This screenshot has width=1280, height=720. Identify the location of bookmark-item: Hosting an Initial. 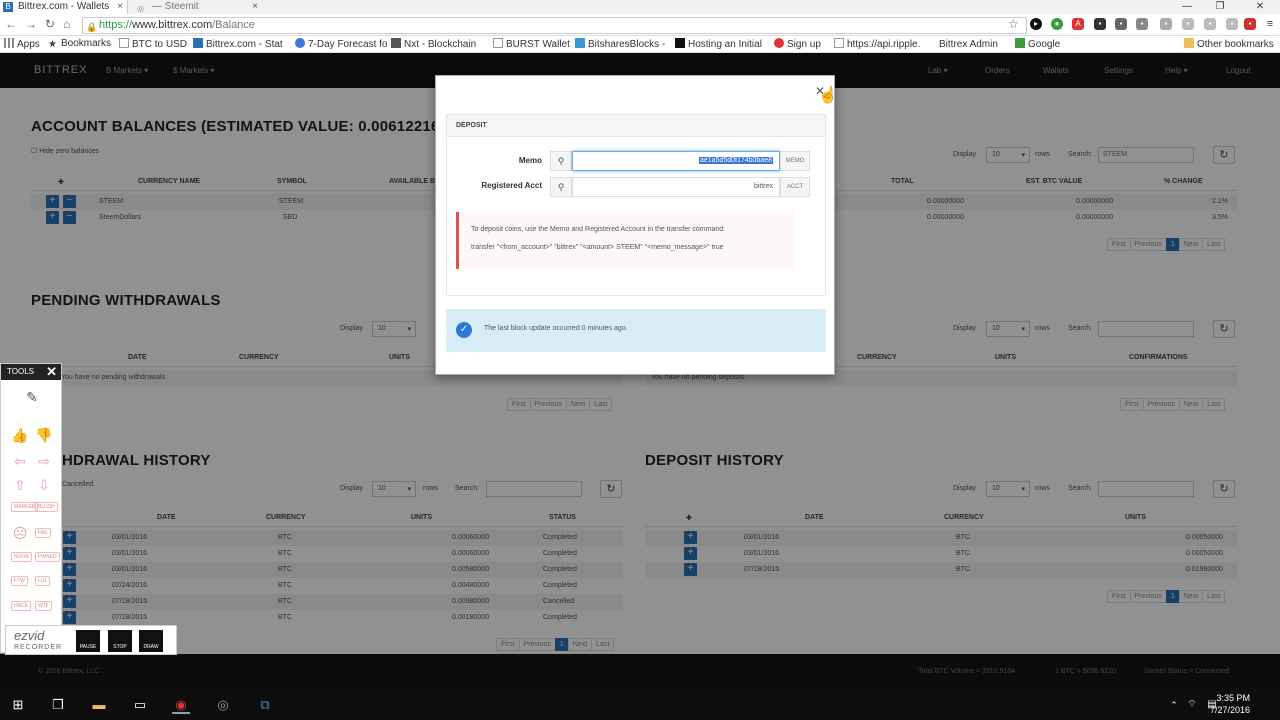
(718, 44).